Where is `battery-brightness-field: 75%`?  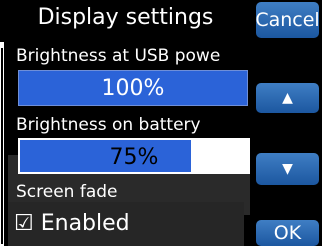 battery-brightness-field: 75% is located at coordinates (134, 156).